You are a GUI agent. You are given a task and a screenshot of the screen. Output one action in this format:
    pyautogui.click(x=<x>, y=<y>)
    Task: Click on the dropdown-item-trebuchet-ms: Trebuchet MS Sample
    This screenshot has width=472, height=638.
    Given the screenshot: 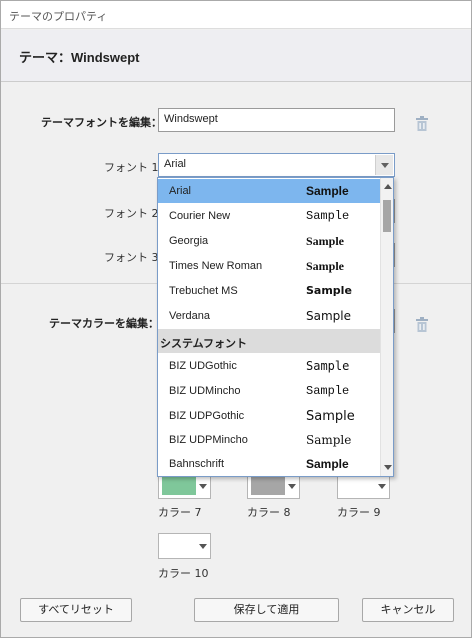 What is the action you would take?
    pyautogui.click(x=269, y=291)
    